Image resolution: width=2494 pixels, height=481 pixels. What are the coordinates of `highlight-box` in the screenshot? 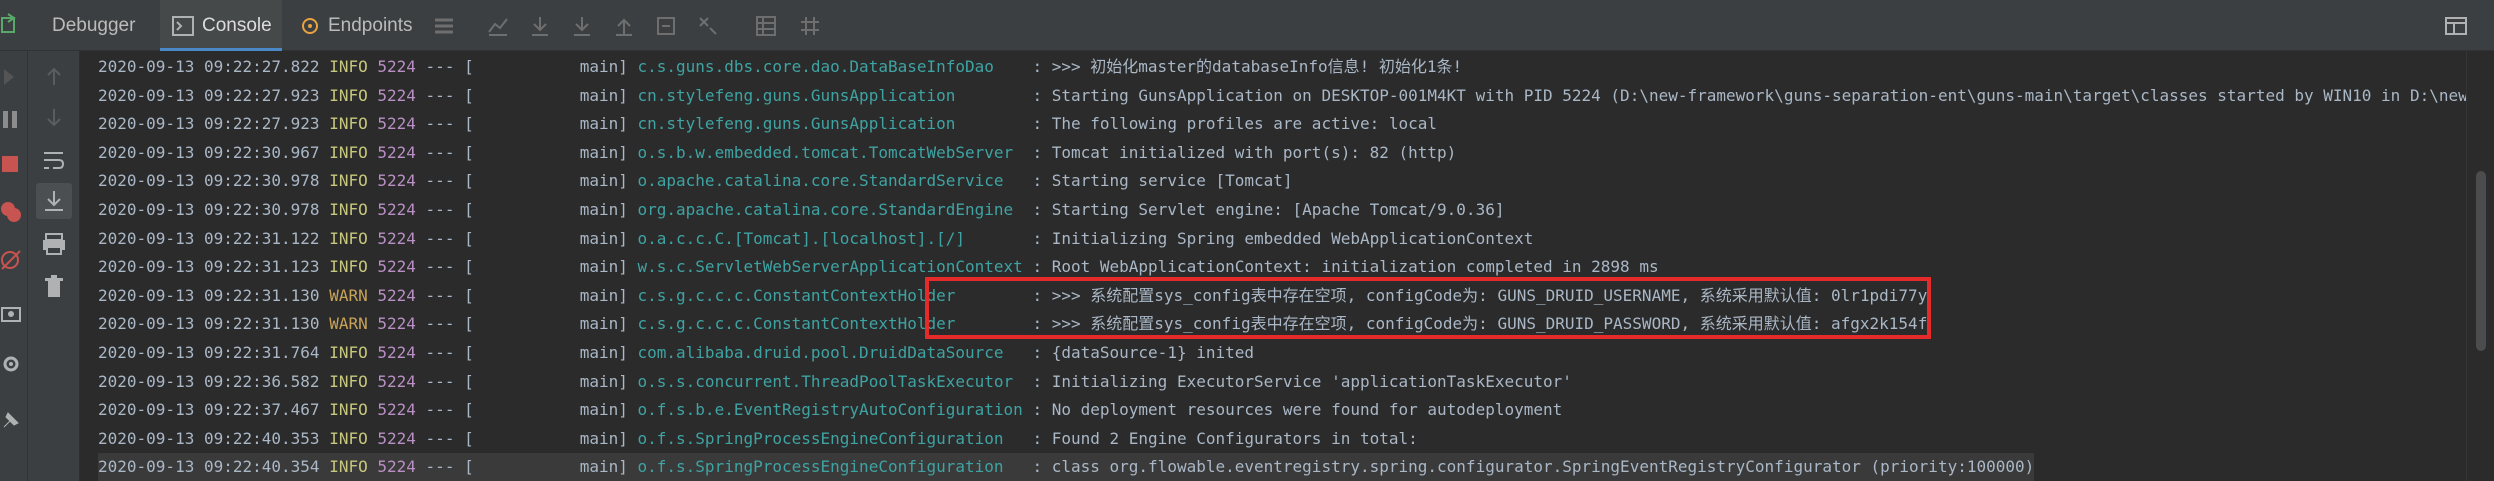 It's located at (1428, 308).